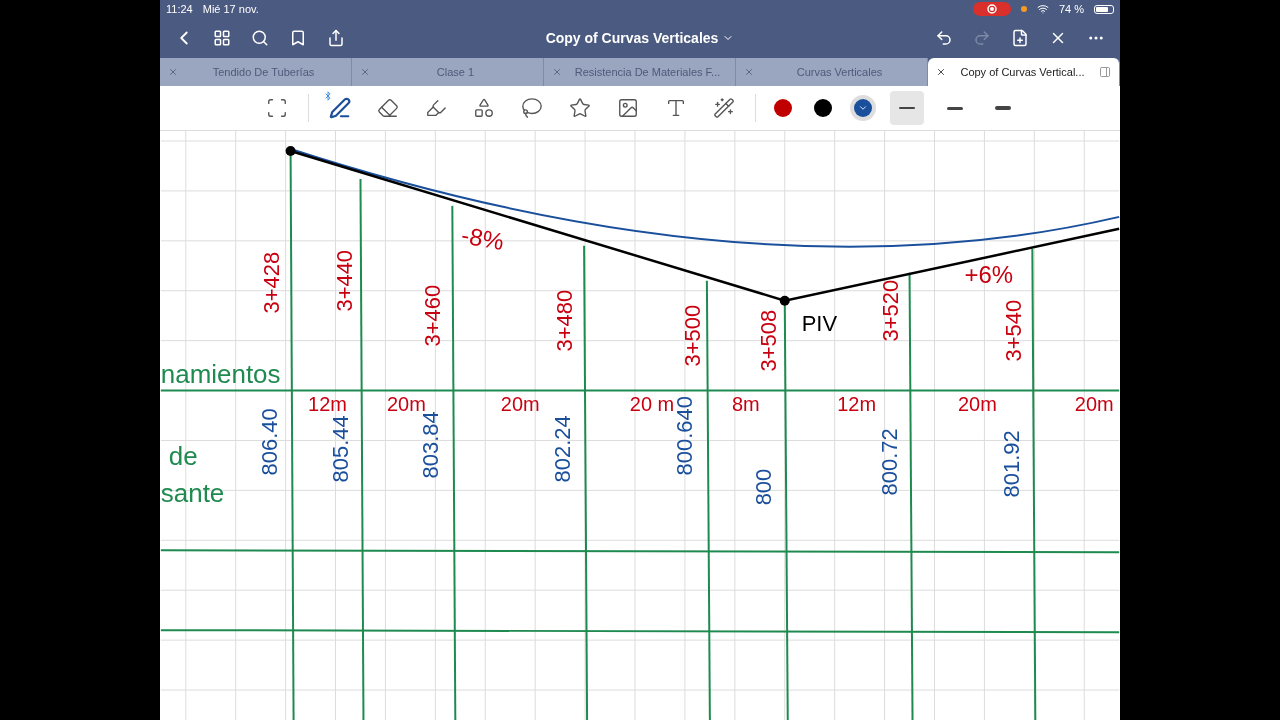 The height and width of the screenshot is (720, 1280). What do you see at coordinates (1105, 72) in the screenshot?
I see `panel-icon` at bounding box center [1105, 72].